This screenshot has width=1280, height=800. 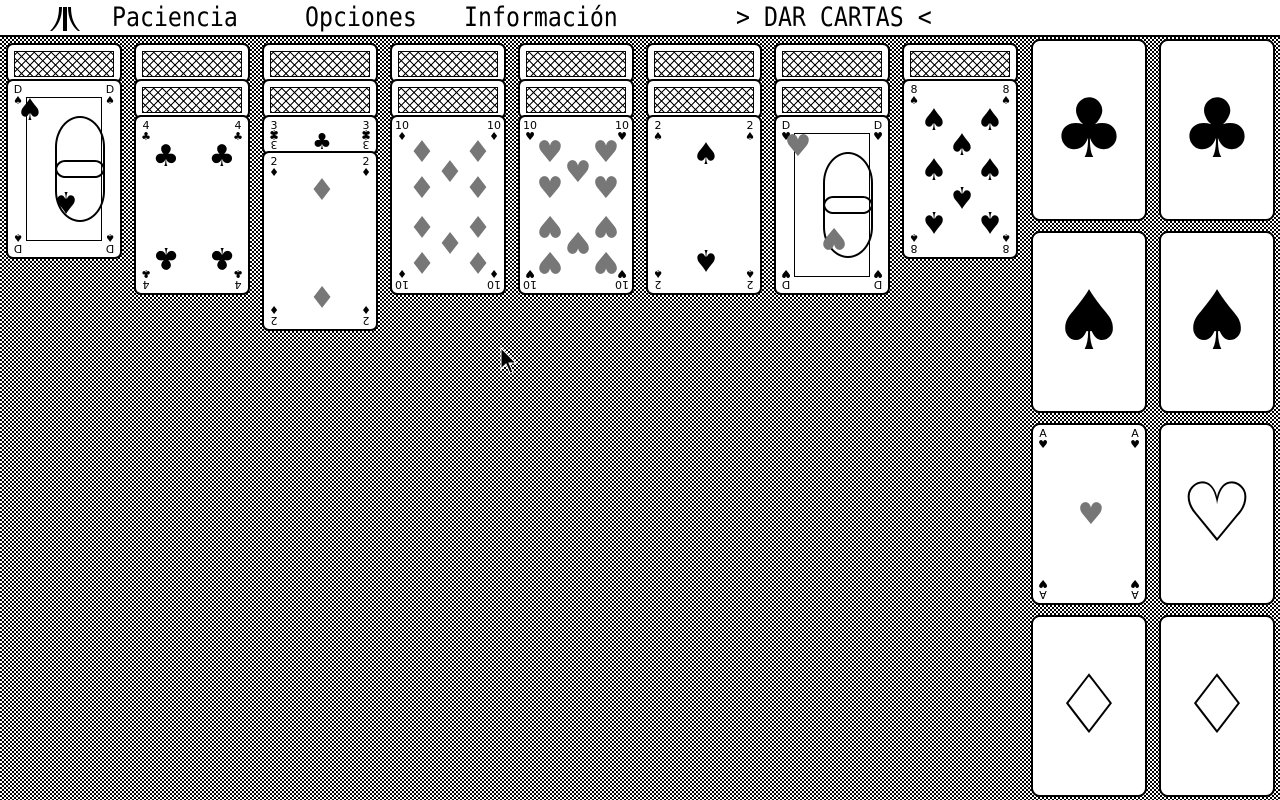 I want to click on playing-card: 10 ♦ 10 ♦ 10 ♦ 10 ♦ ♦ ♦ ♦ ♦ ♦ ♦ ♦ ♦ ♦ ♦, so click(x=448, y=205).